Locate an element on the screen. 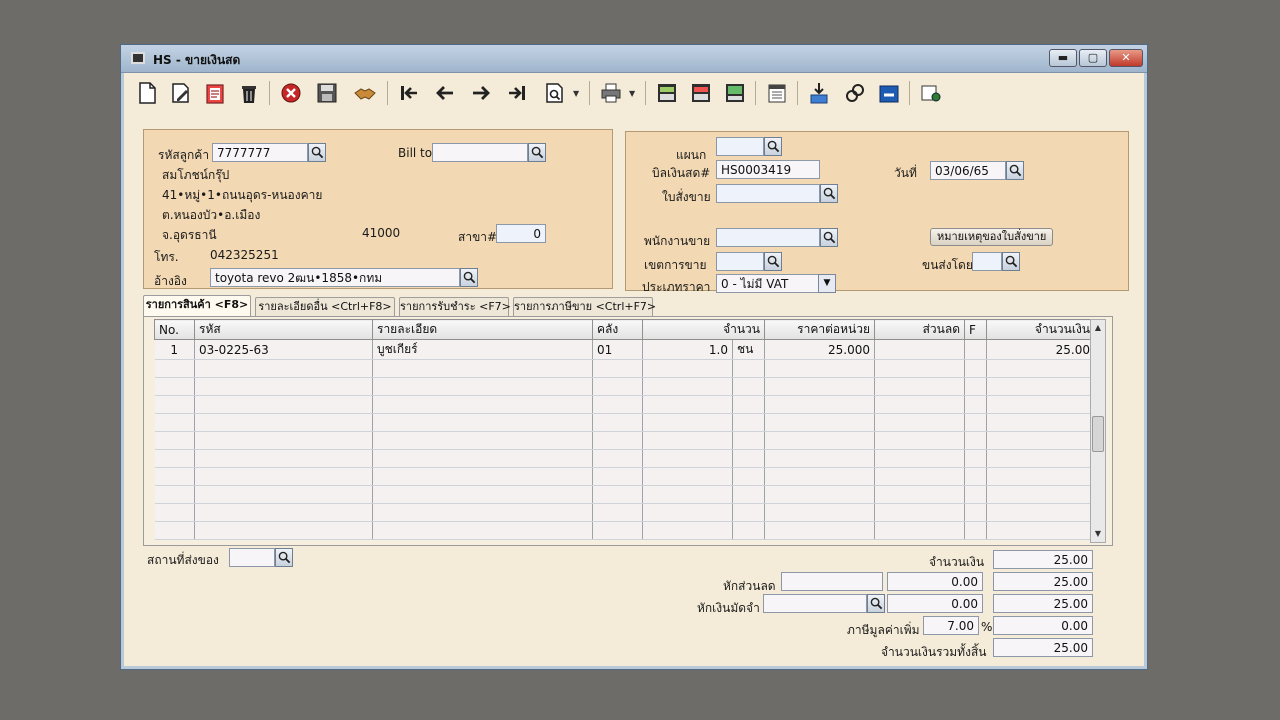 The width and height of the screenshot is (1280, 720). scroll-down-icon: ▼ is located at coordinates (1098, 534).